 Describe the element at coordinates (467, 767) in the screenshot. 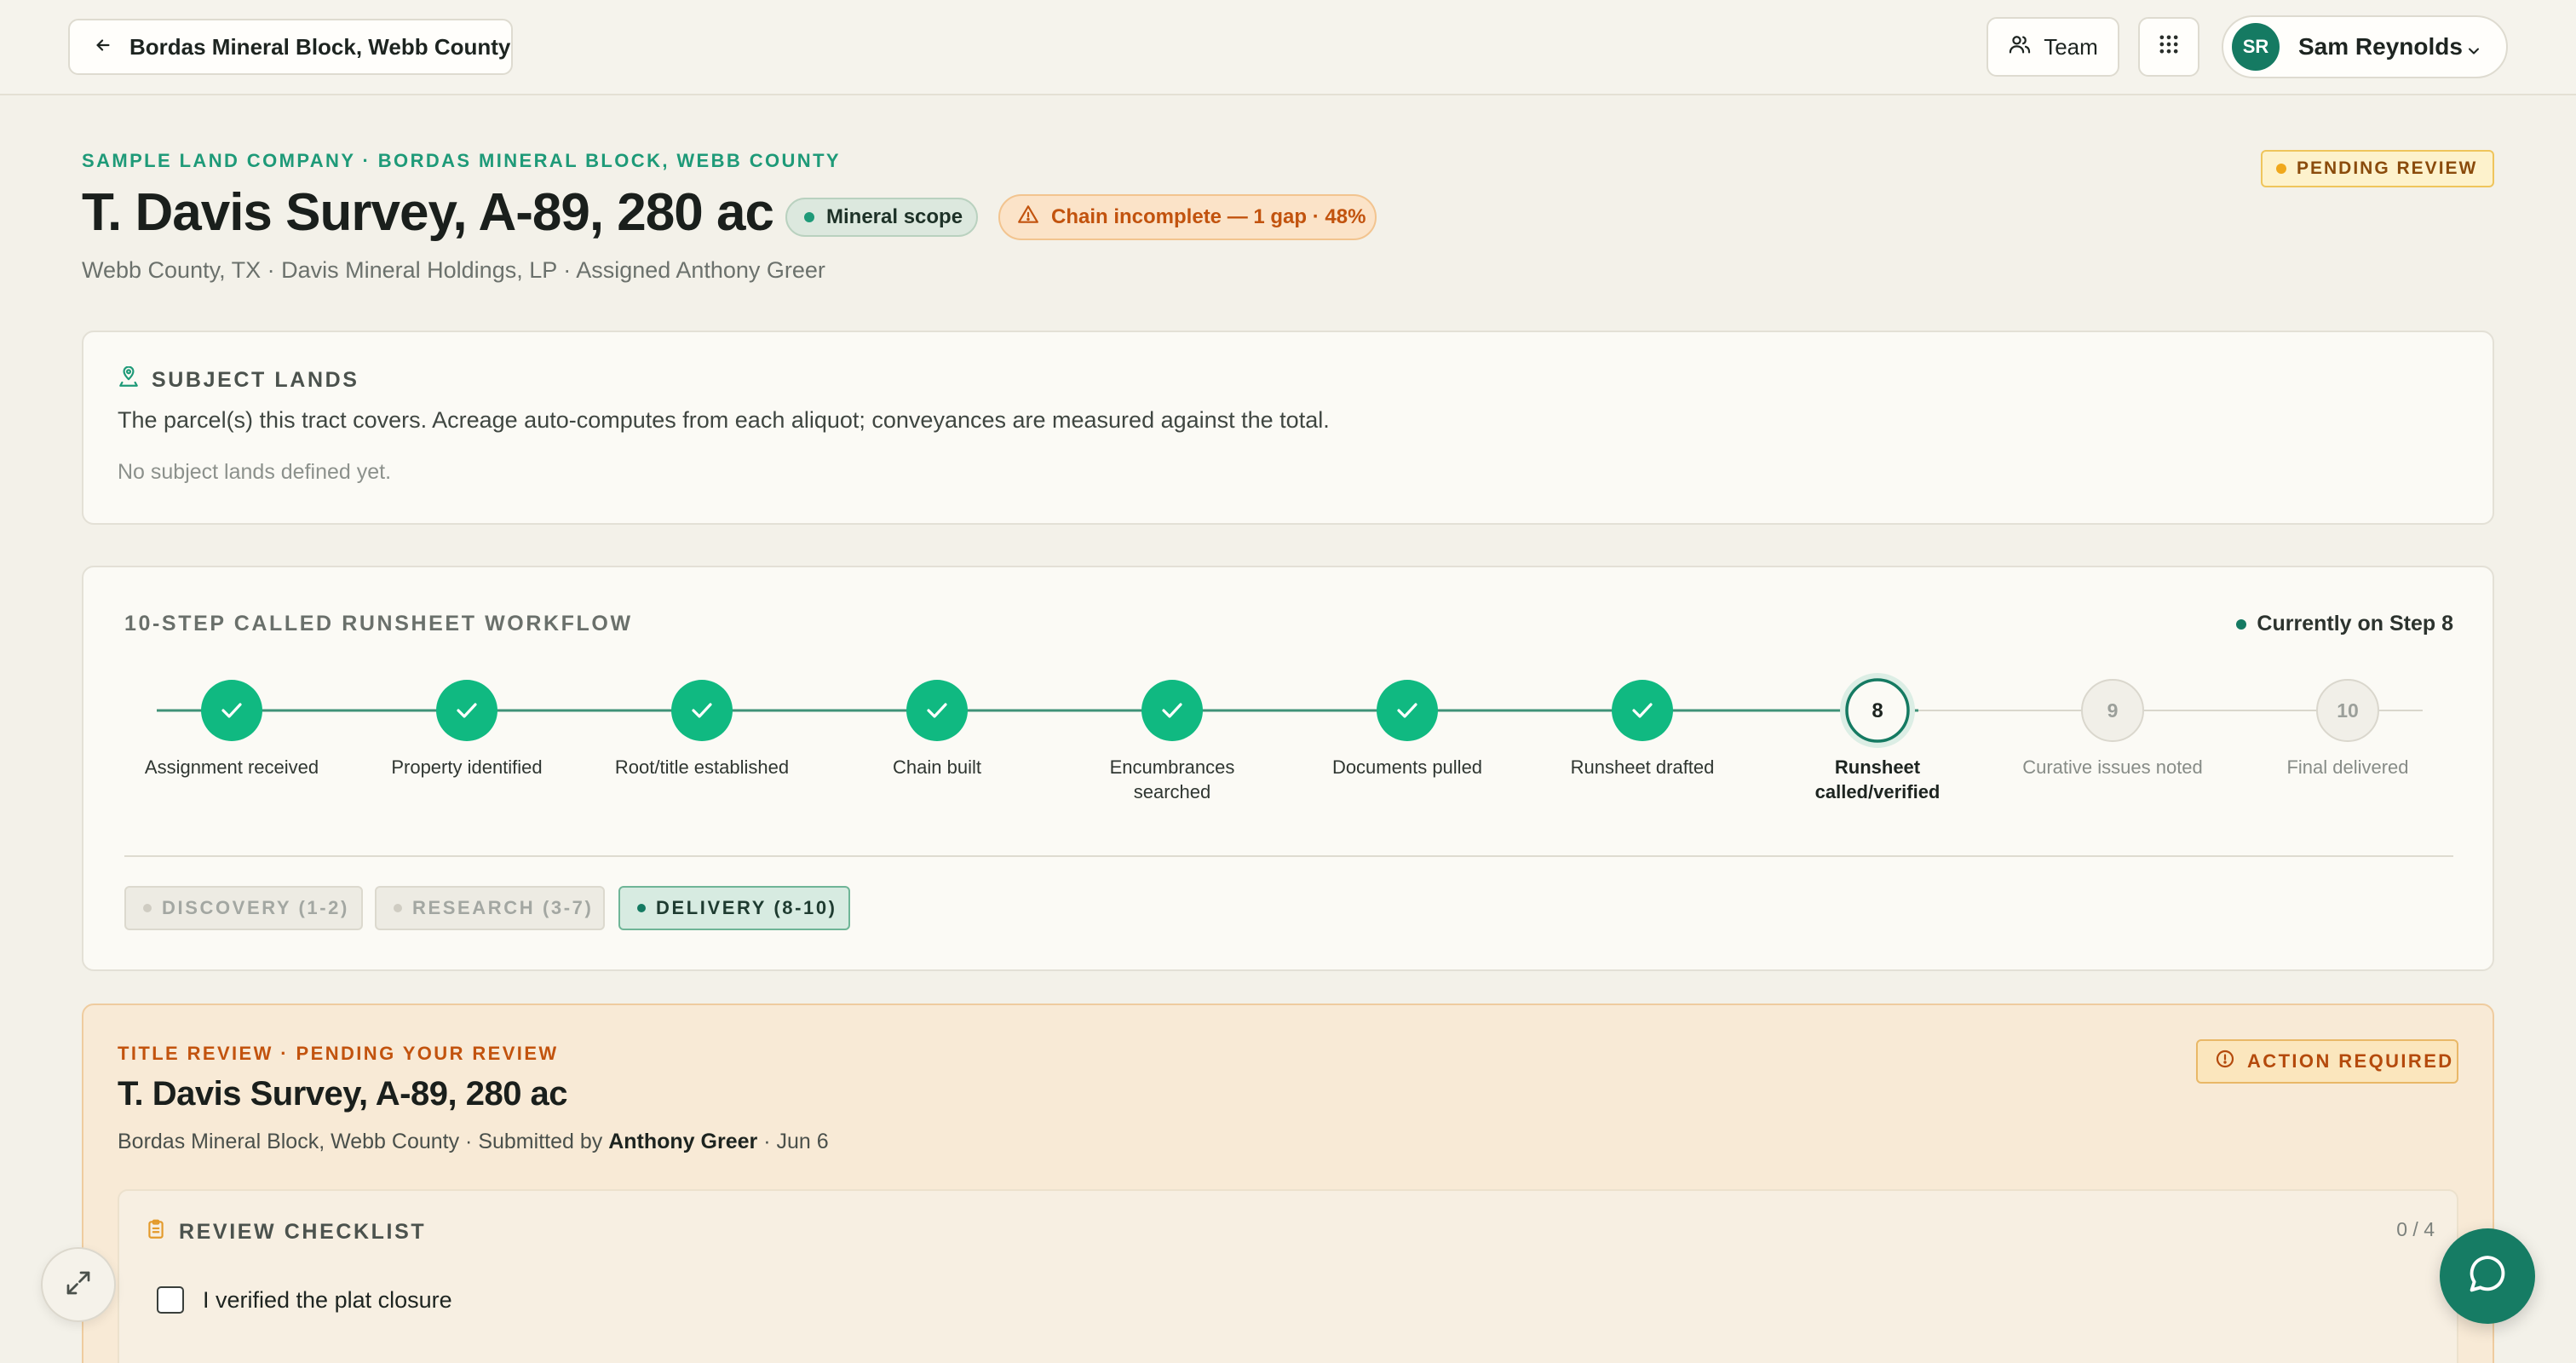

I see `step-label: Property identified` at that location.